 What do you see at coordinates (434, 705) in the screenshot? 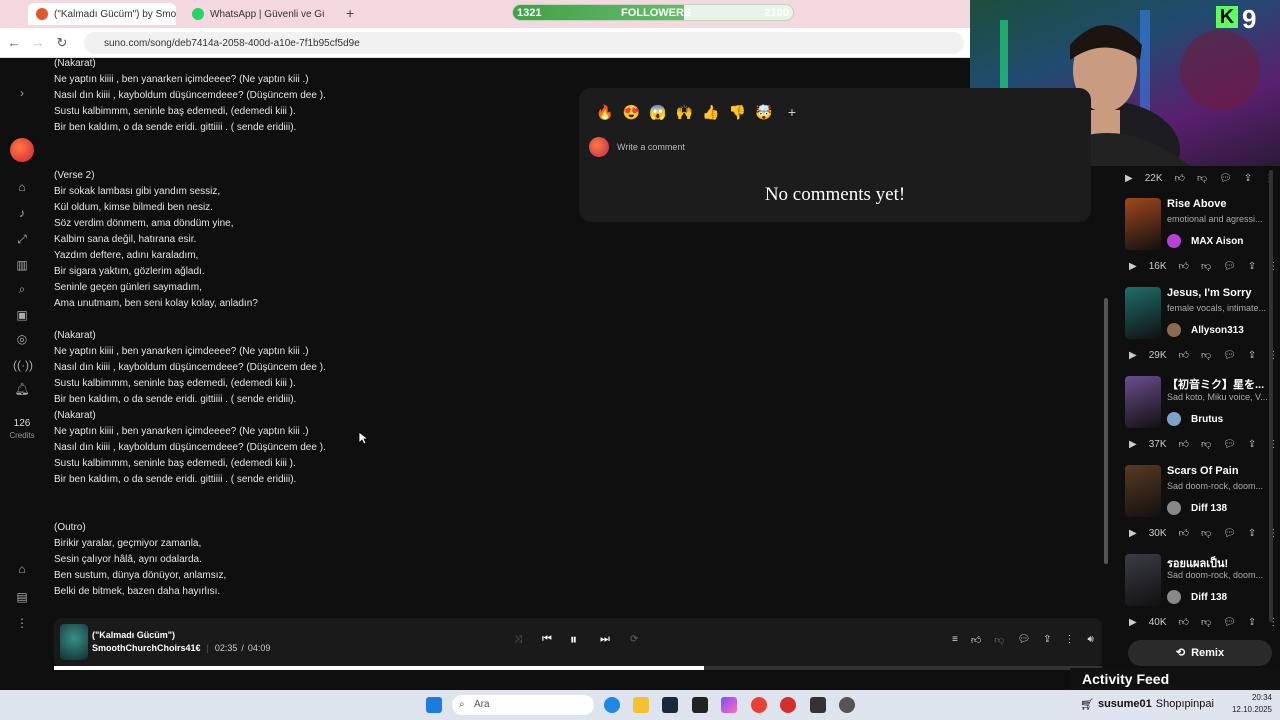
I see `windows-start-icon` at bounding box center [434, 705].